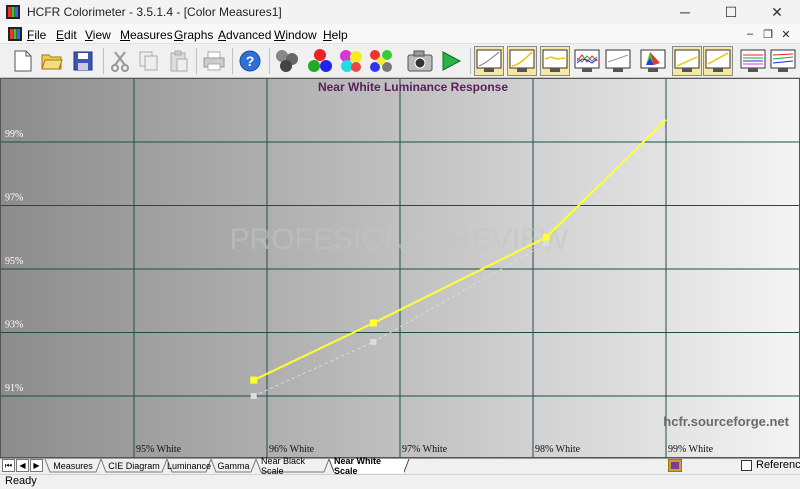  What do you see at coordinates (420, 61) in the screenshot?
I see `camera-icon` at bounding box center [420, 61].